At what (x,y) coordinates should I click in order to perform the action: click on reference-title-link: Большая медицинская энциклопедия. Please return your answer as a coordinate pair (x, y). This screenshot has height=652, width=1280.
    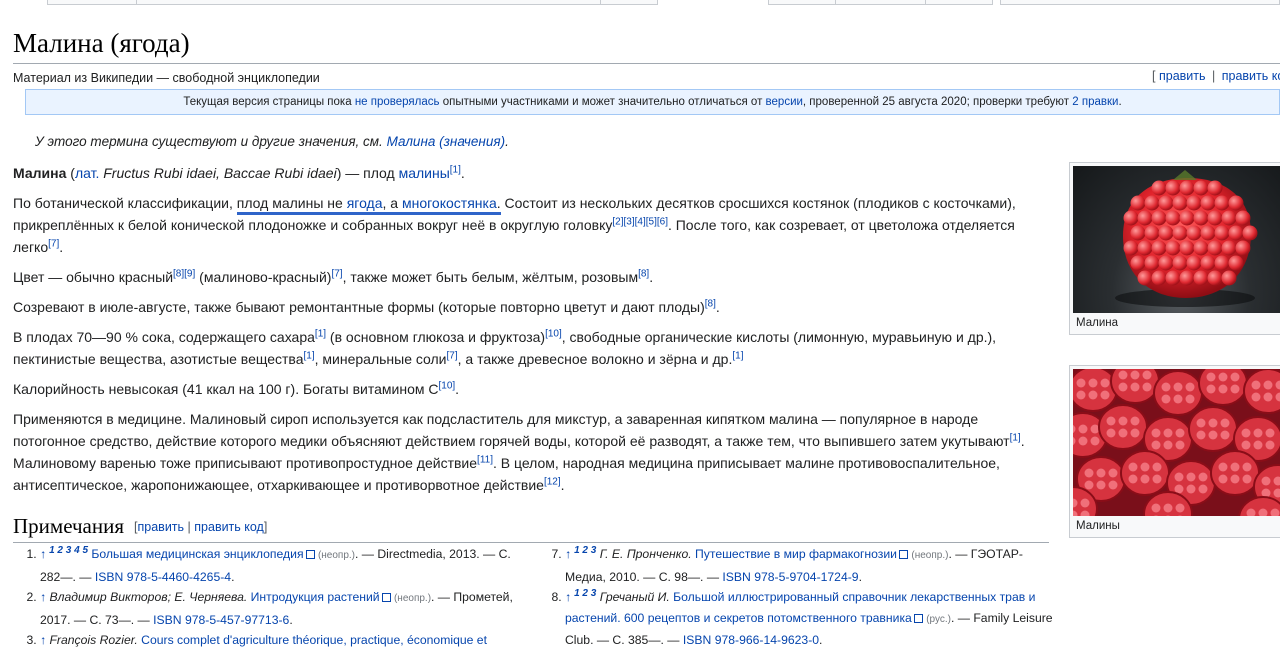
    Looking at the image, I should click on (197, 554).